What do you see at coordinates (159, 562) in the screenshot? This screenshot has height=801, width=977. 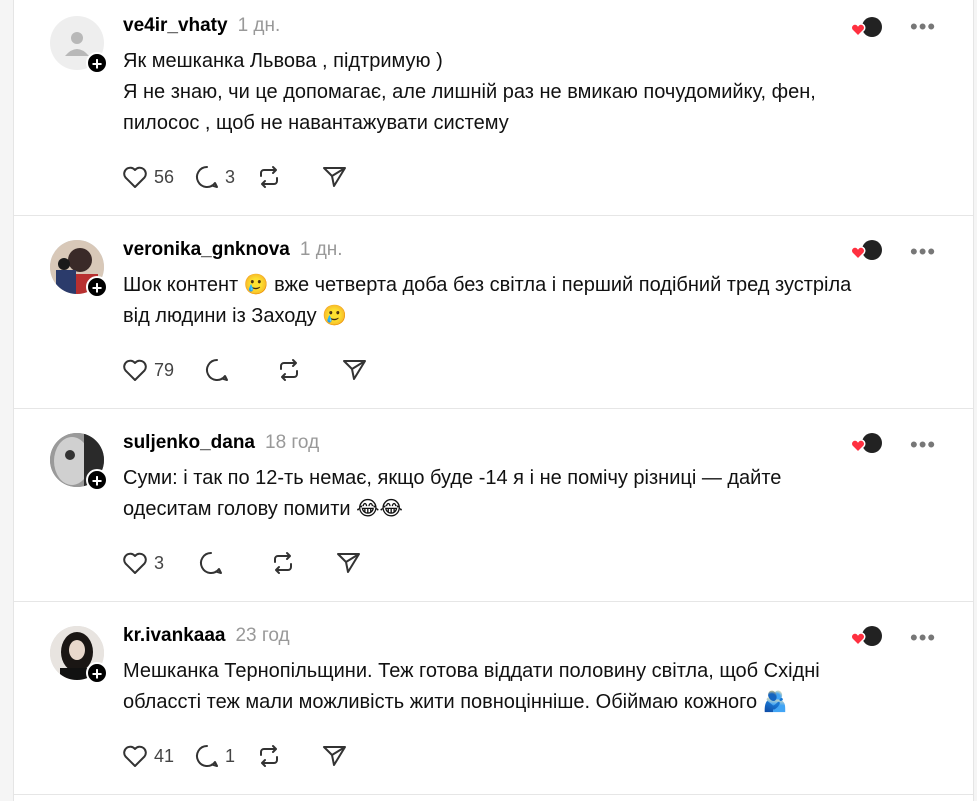 I see `like-count: 3` at bounding box center [159, 562].